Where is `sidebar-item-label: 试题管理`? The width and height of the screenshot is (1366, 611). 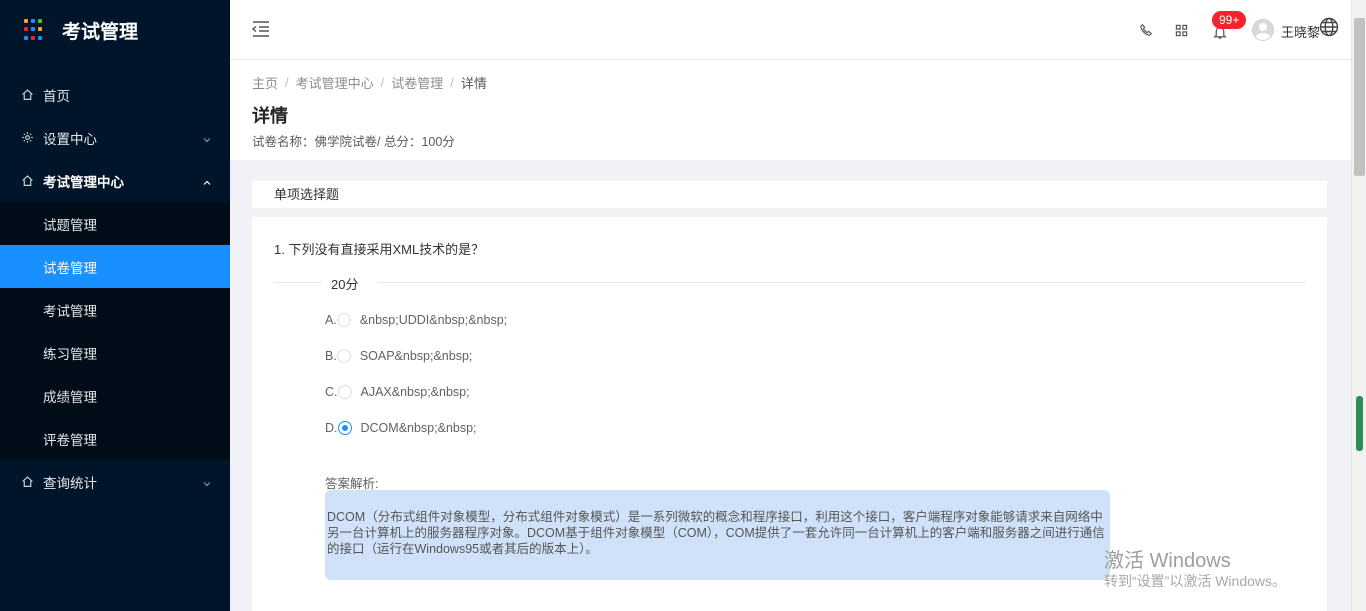 sidebar-item-label: 试题管理 is located at coordinates (70, 225).